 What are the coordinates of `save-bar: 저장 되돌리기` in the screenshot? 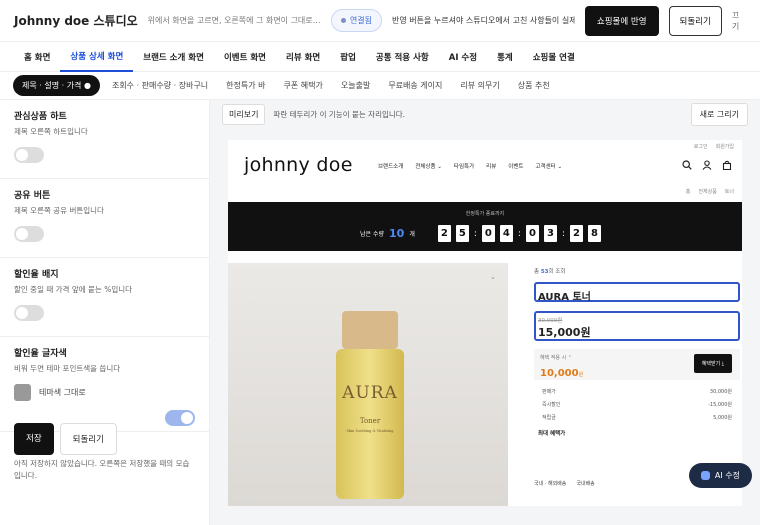 It's located at (65, 439).